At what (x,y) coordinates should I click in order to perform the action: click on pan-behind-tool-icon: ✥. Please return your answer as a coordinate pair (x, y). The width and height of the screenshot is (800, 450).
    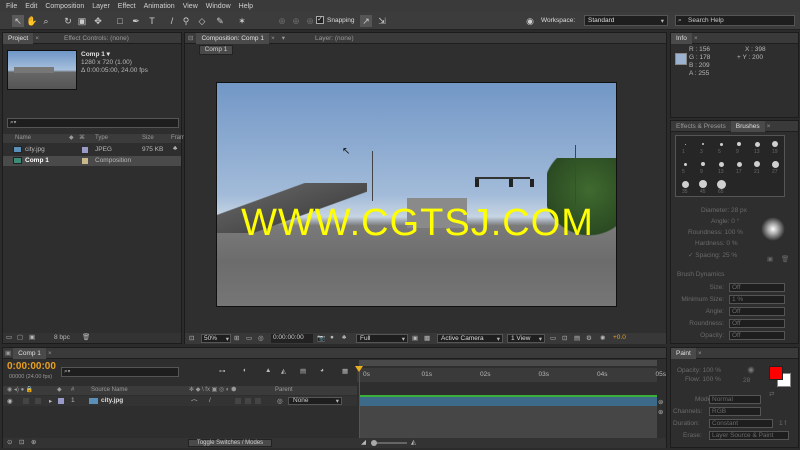
    Looking at the image, I should click on (98, 21).